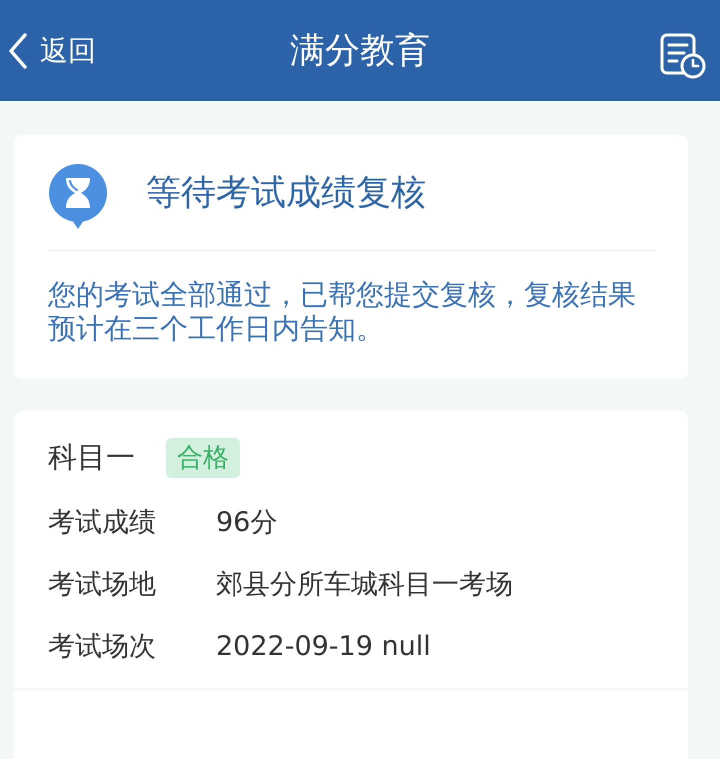 The height and width of the screenshot is (759, 720). What do you see at coordinates (364, 585) in the screenshot?
I see `field-value: 郊县分所车城科目一考场` at bounding box center [364, 585].